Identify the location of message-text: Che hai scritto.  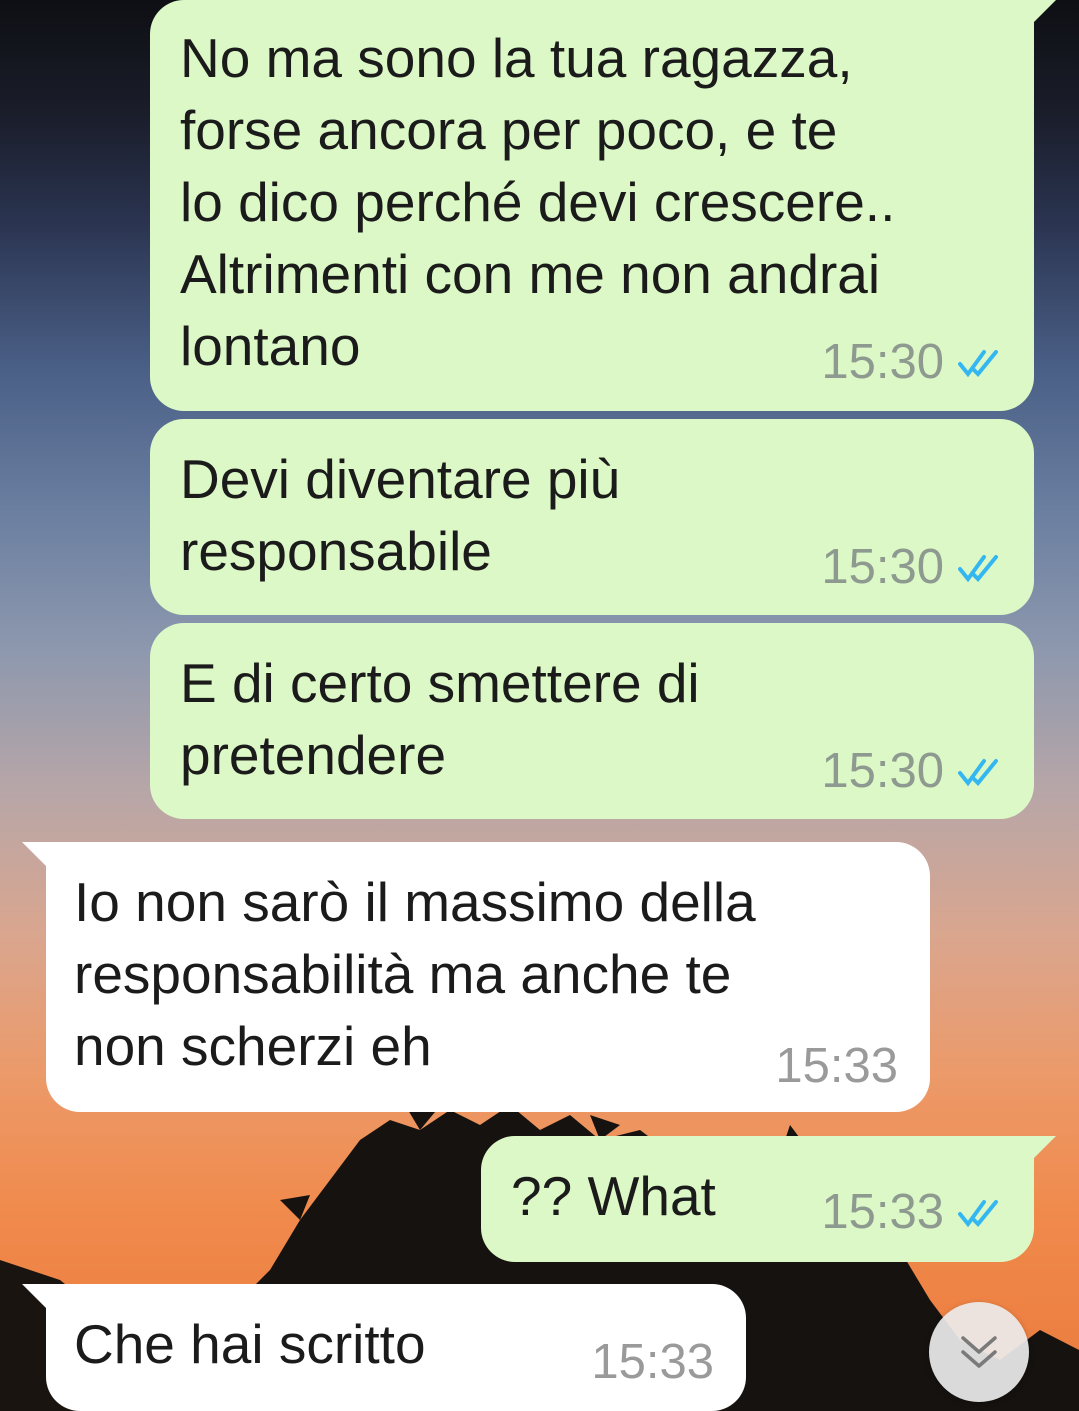
(250, 1344).